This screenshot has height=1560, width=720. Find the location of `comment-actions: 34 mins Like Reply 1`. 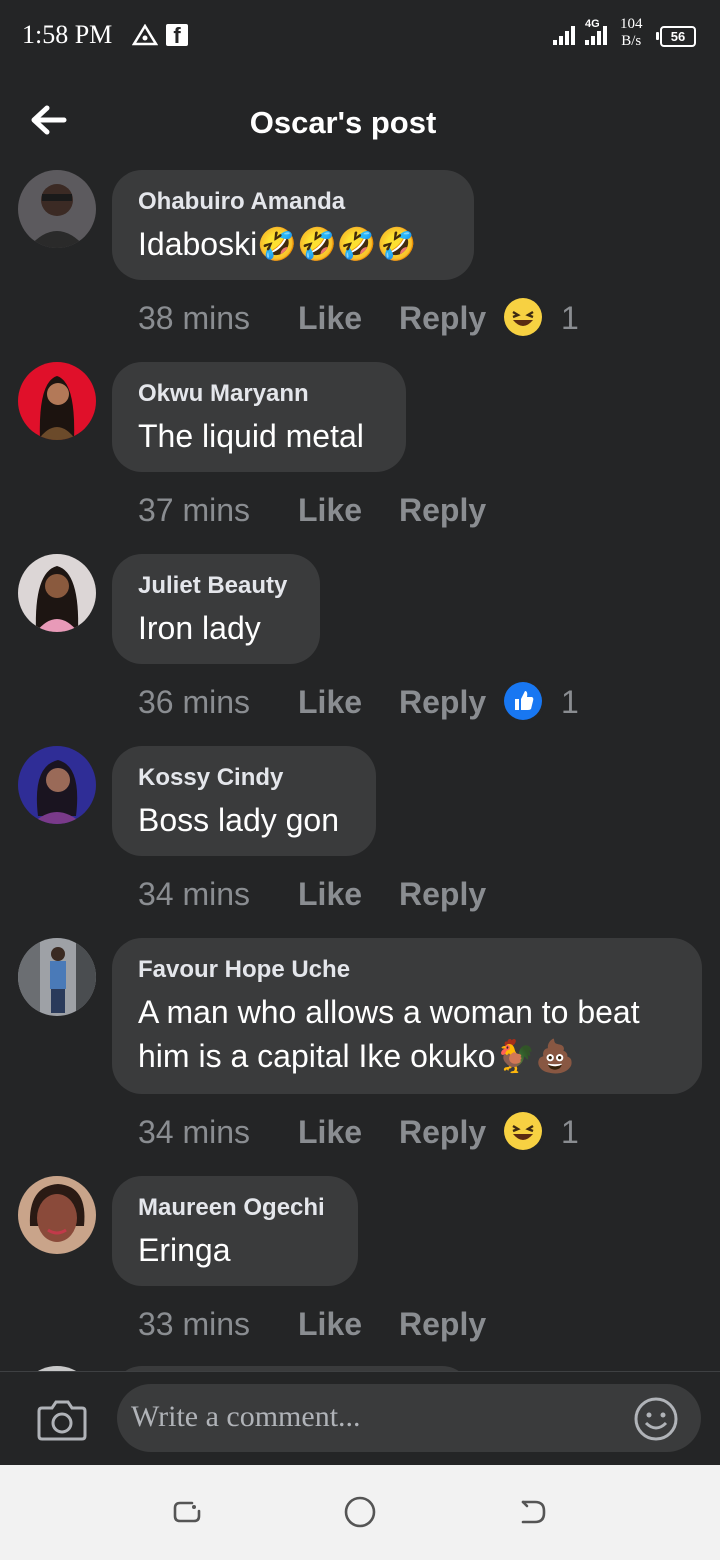

comment-actions: 34 mins Like Reply 1 is located at coordinates (368, 1132).